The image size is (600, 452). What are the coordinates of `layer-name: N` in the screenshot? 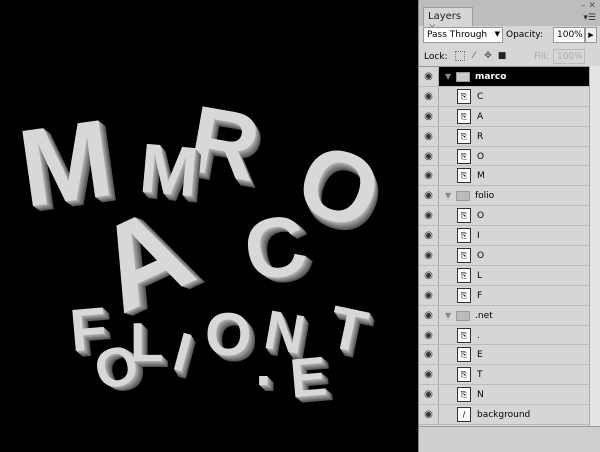 It's located at (480, 395).